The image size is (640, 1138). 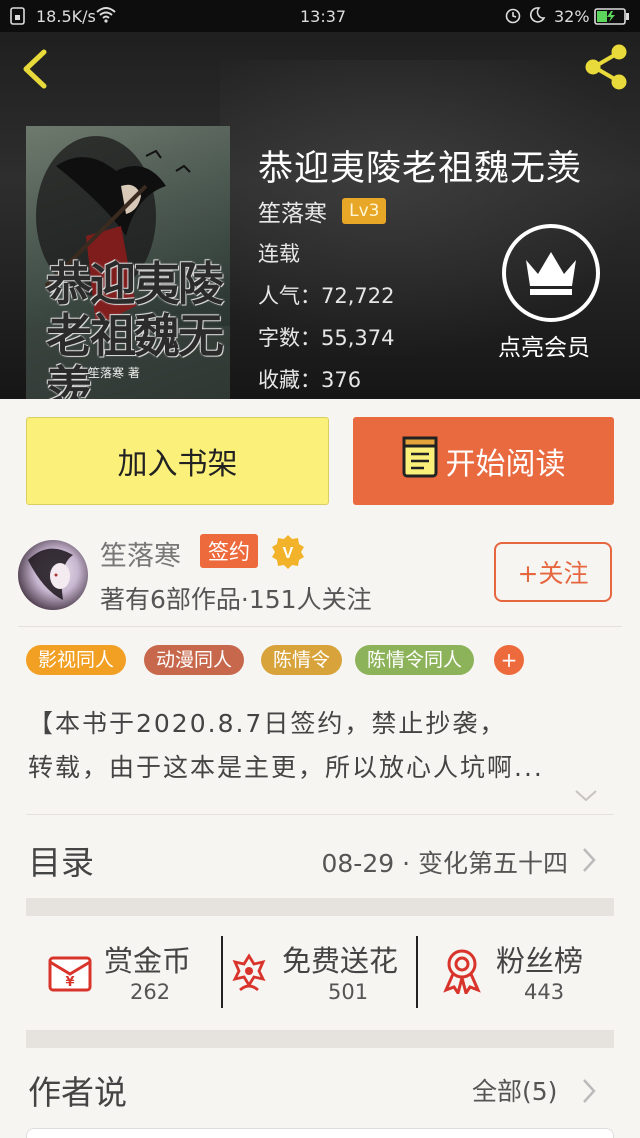 I want to click on author-works-followers: 著有6部作品·151人关注, so click(x=236, y=599).